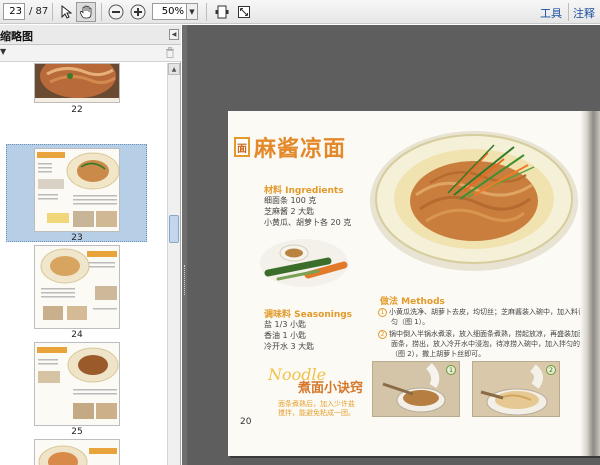  What do you see at coordinates (494, 312) in the screenshot?
I see `method-step-text: 小黄瓜洗净、胡萝卜去皮，均切丝；芝麻酱装入碗中，加入料调味拌` at bounding box center [494, 312].